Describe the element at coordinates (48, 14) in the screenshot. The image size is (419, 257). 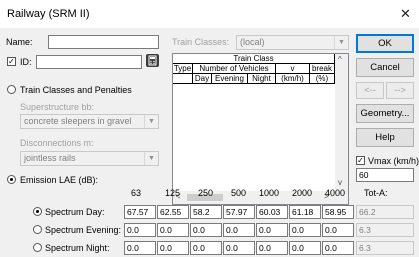
I see `window-title: Railway (SRM II)` at that location.